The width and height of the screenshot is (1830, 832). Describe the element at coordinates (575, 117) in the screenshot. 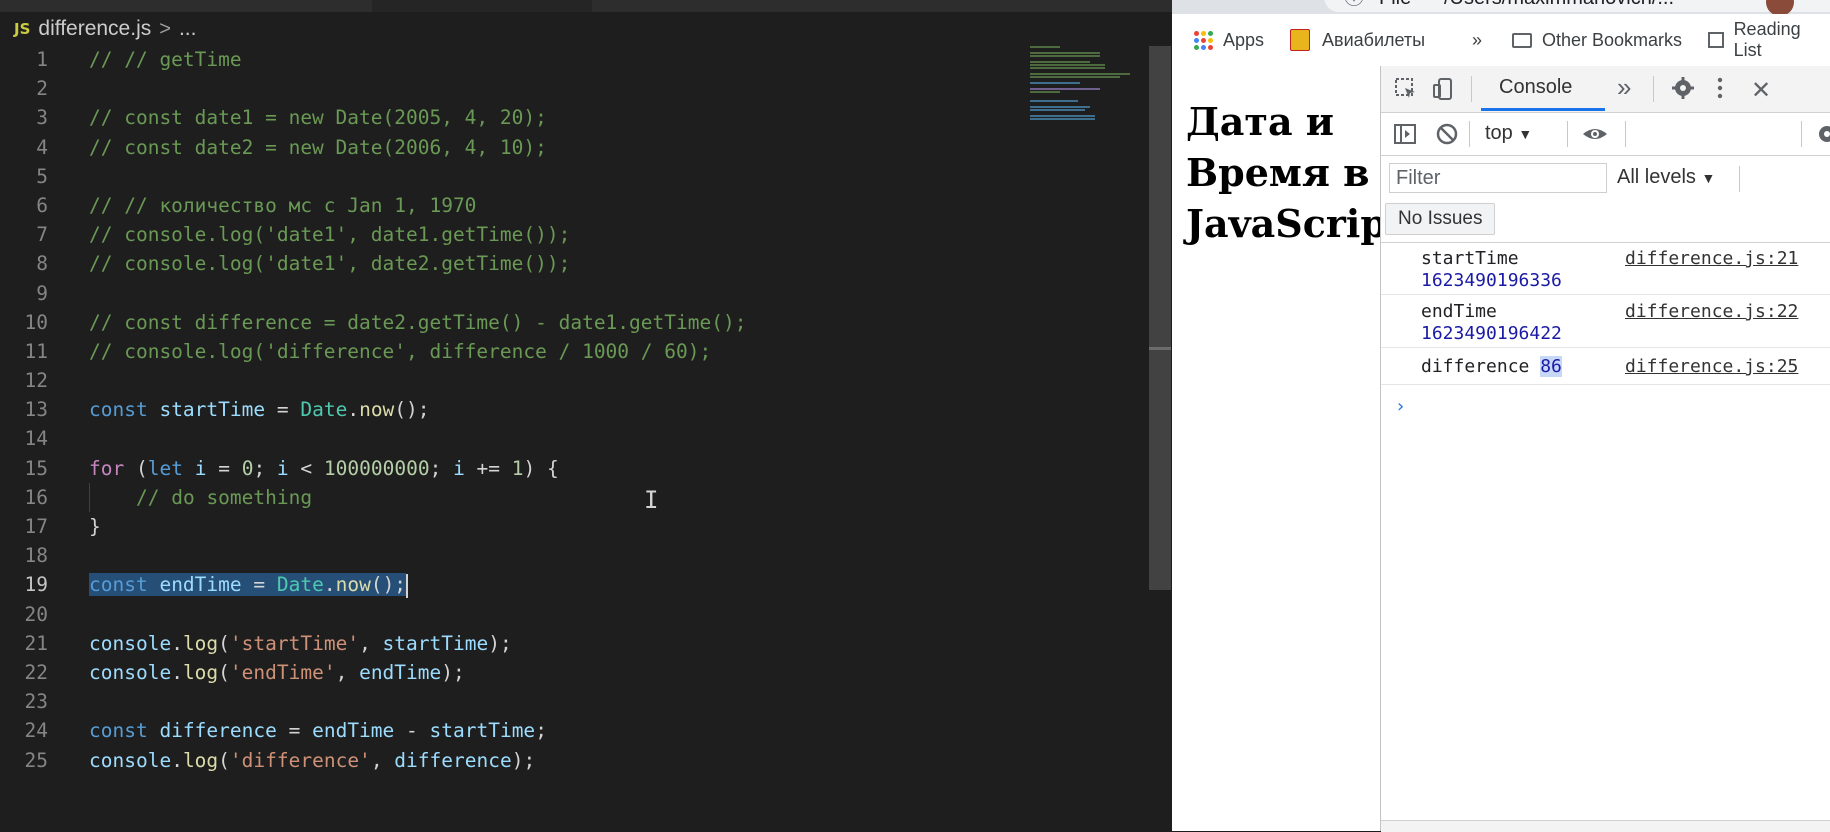

I see `code-line: 3 // const date1 = new Date(2005, 4, 20);` at that location.